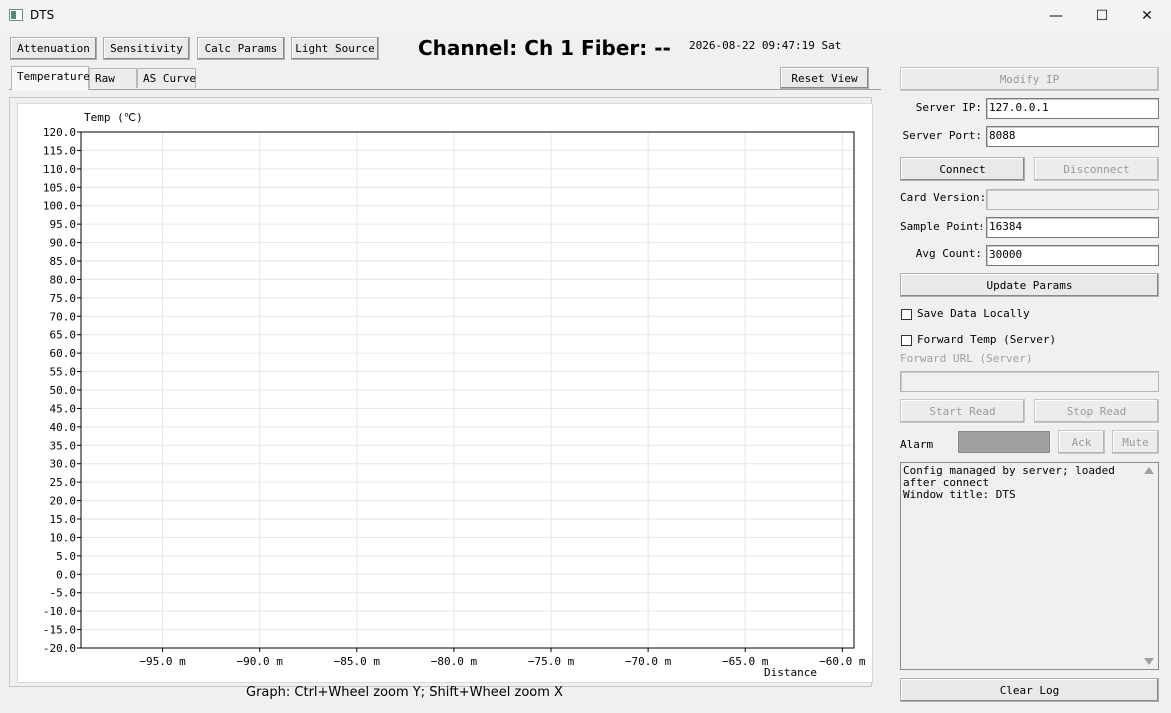 Image resolution: width=1171 pixels, height=713 pixels. What do you see at coordinates (59, 206) in the screenshot?
I see `y-tick-label: 100.0` at bounding box center [59, 206].